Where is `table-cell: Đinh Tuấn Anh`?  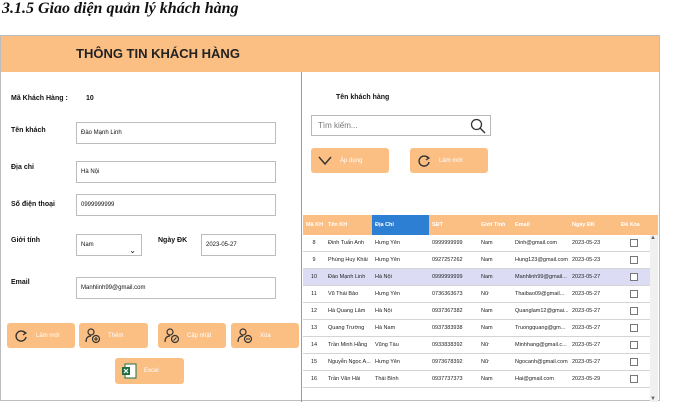
table-cell: Đinh Tuấn Anh is located at coordinates (346, 243).